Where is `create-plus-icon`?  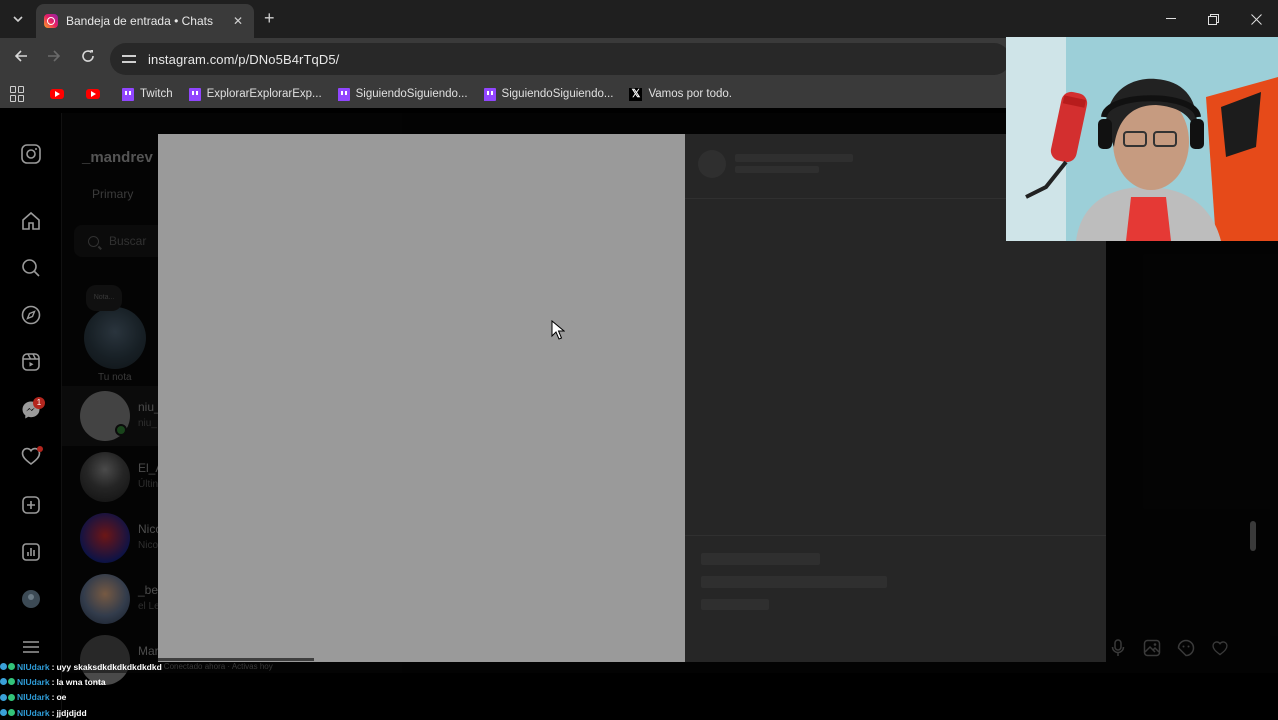 create-plus-icon is located at coordinates (31, 505).